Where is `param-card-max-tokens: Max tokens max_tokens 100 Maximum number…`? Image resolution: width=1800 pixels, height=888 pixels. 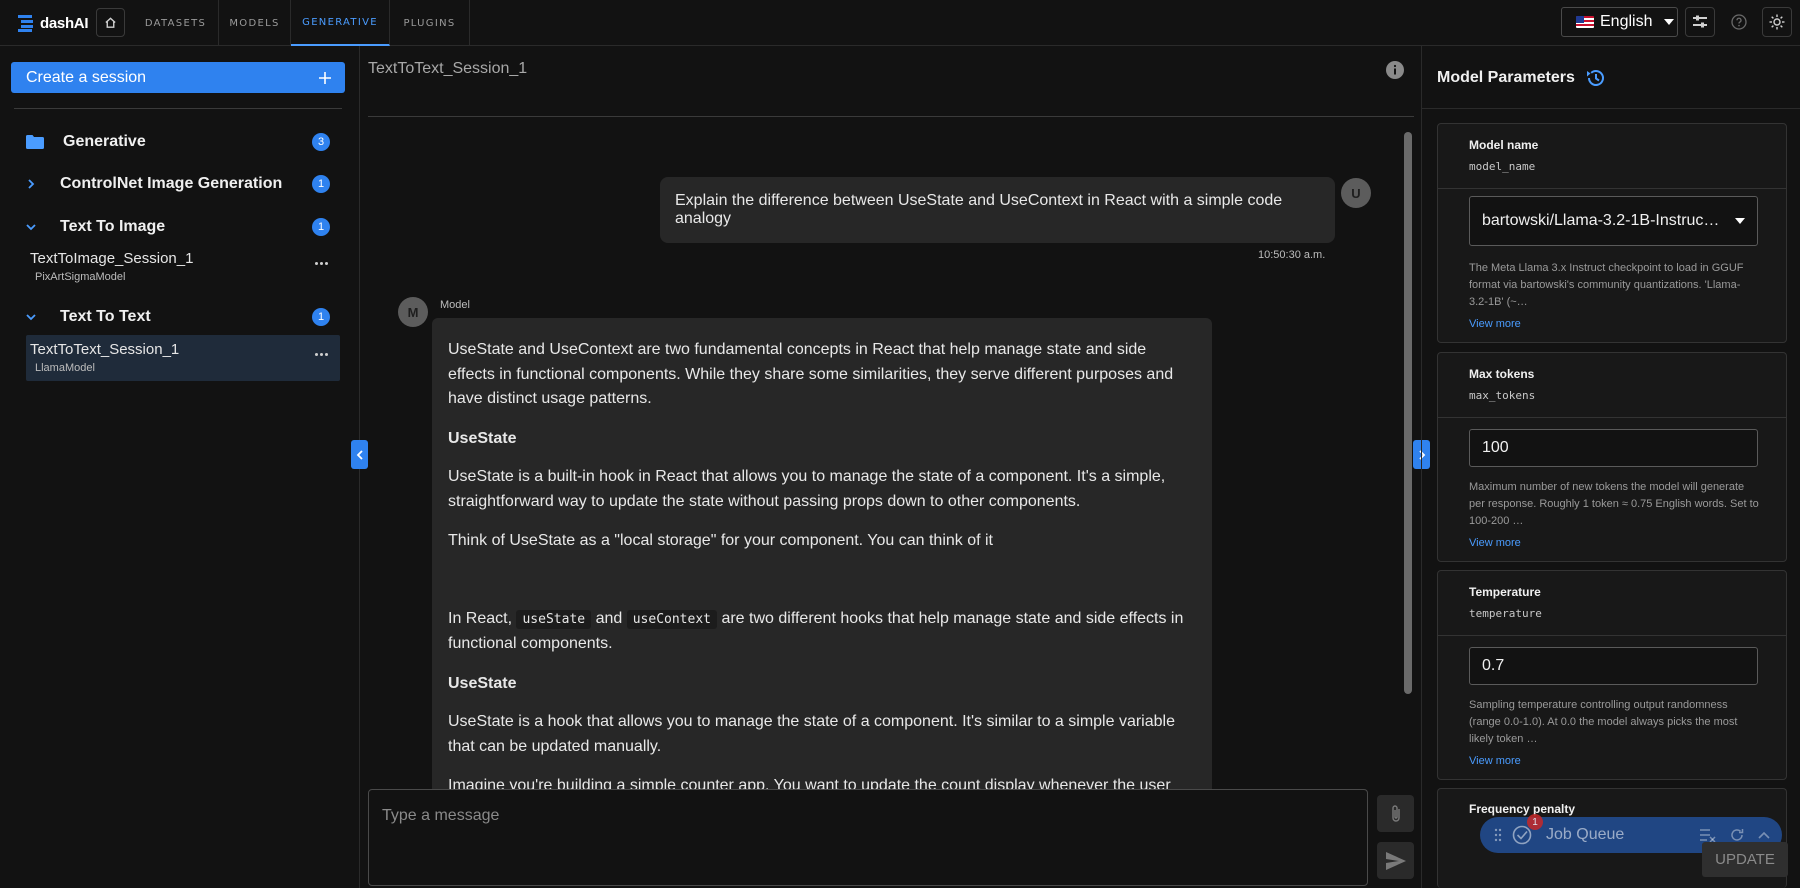 param-card-max-tokens: Max tokens max_tokens 100 Maximum number… is located at coordinates (1612, 457).